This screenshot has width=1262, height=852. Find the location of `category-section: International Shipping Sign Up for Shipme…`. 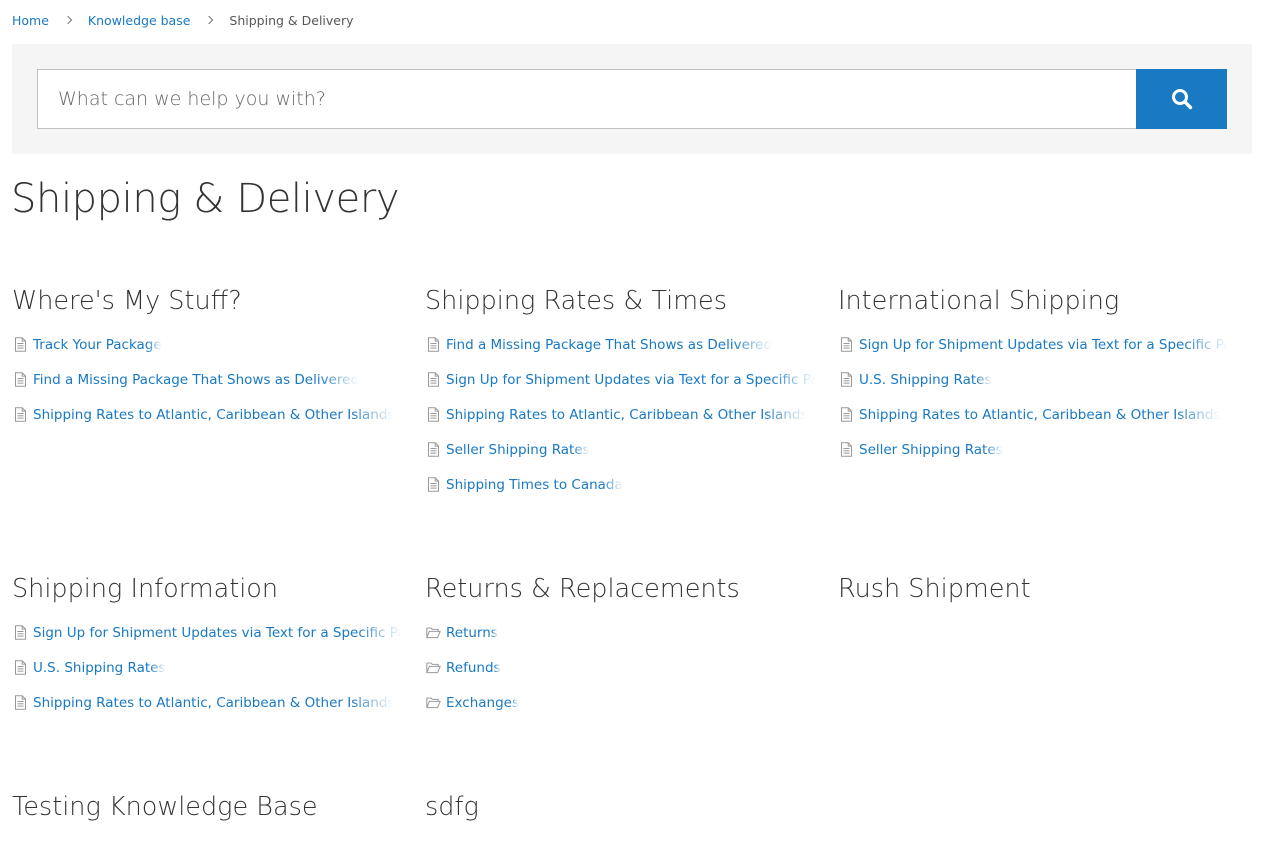

category-section: International Shipping Sign Up for Shipme… is located at coordinates (1033, 376).